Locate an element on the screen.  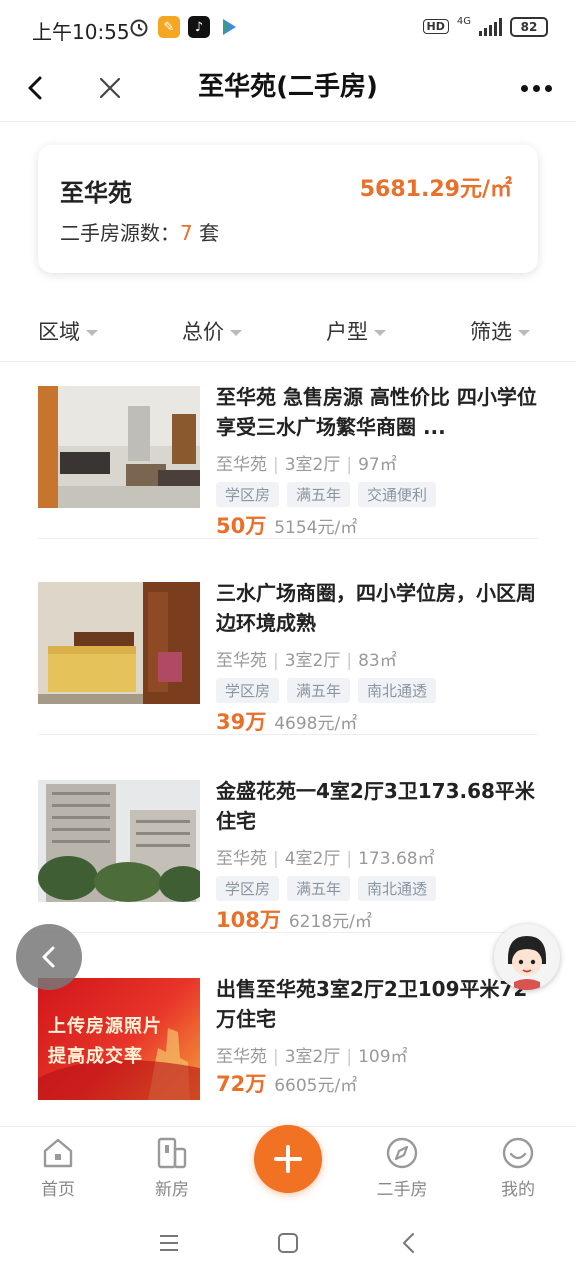
status-right: HD 4G 82 is located at coordinates (485, 26).